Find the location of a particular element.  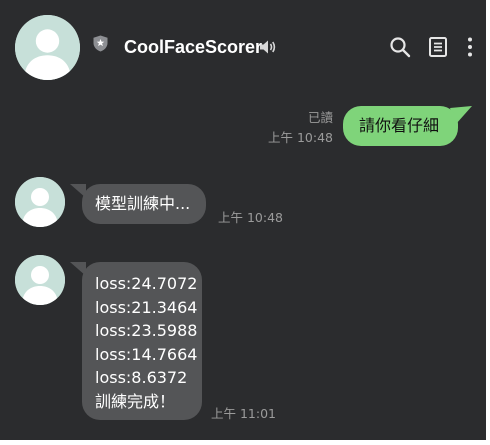

notes-button is located at coordinates (438, 47).